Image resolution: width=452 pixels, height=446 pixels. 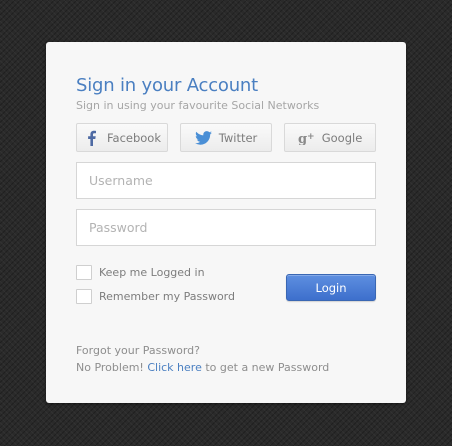 I want to click on social-login-row: Facebook Twitter g + Google, so click(x=226, y=137).